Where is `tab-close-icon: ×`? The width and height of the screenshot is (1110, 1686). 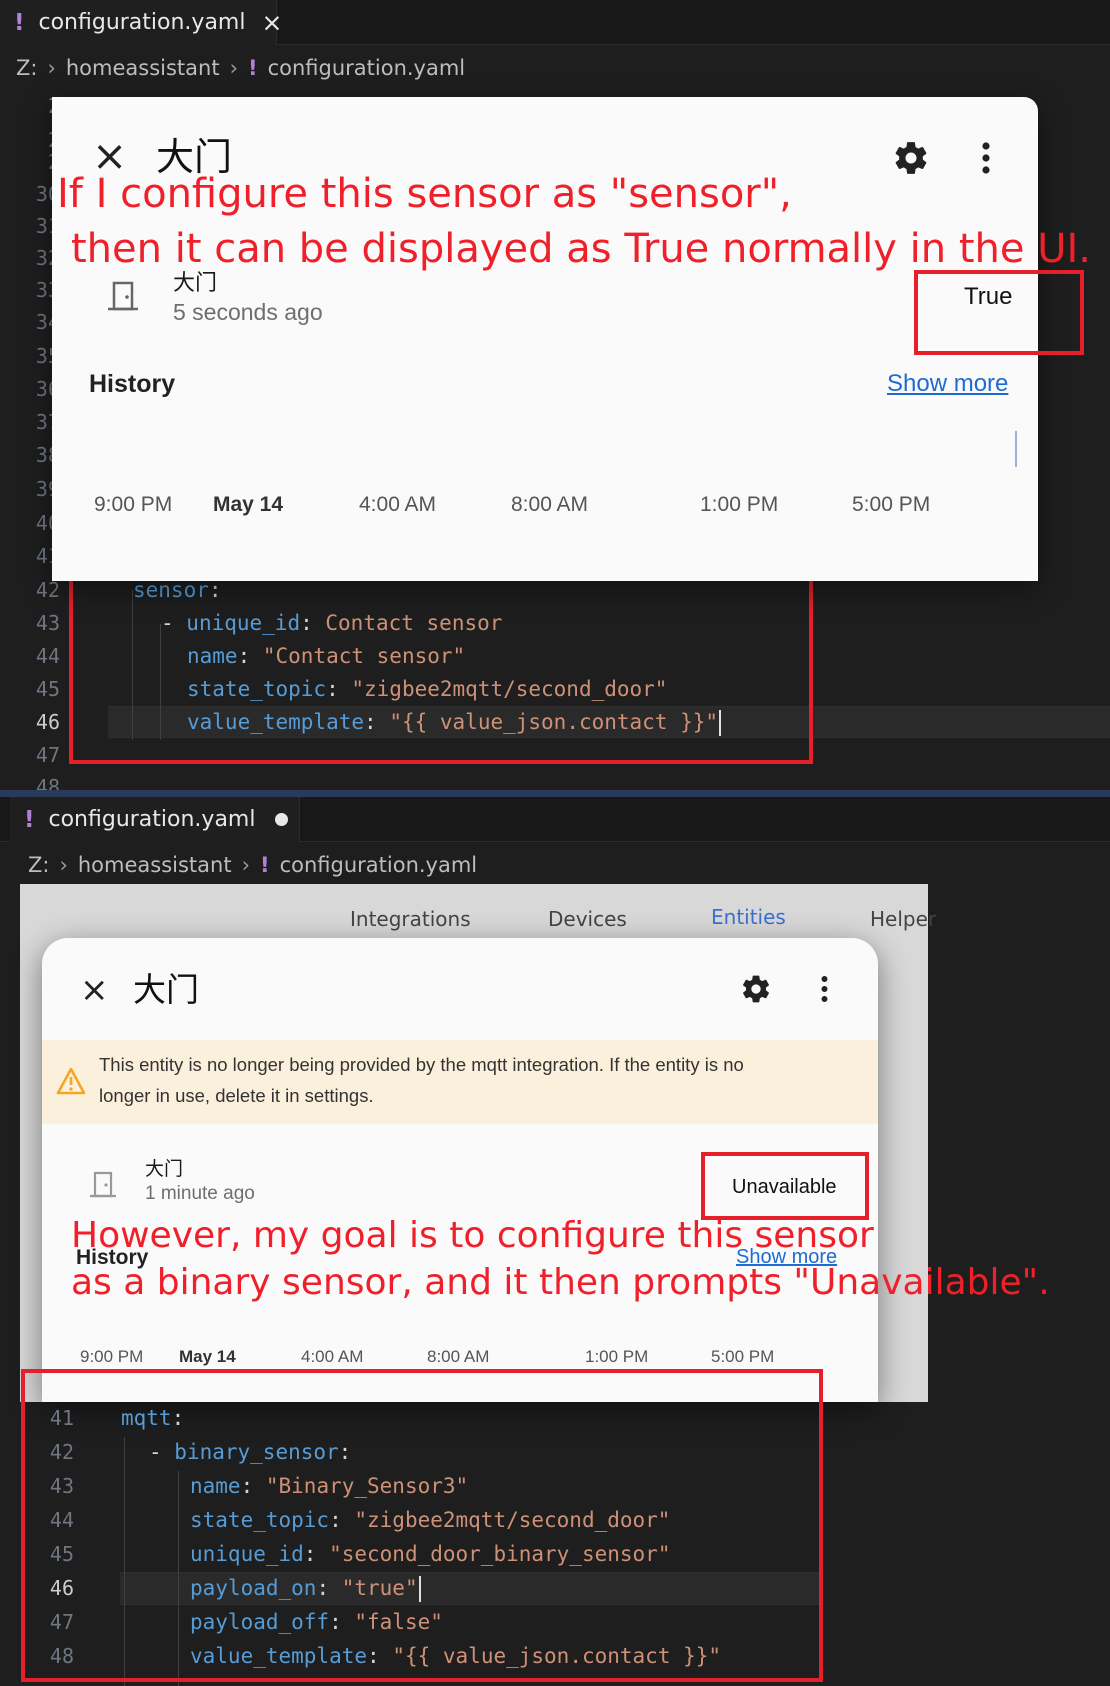
tab-close-icon: × is located at coordinates (271, 22).